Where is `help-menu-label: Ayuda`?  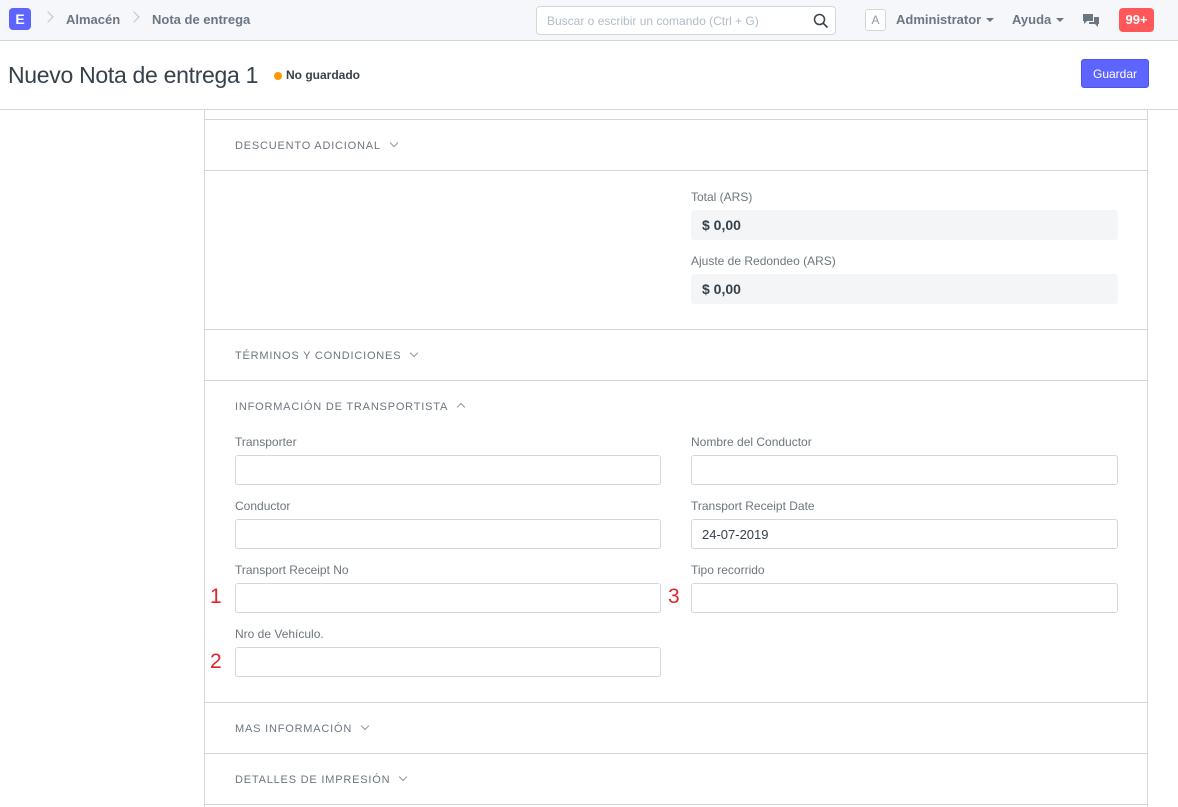
help-menu-label: Ayuda is located at coordinates (1032, 19).